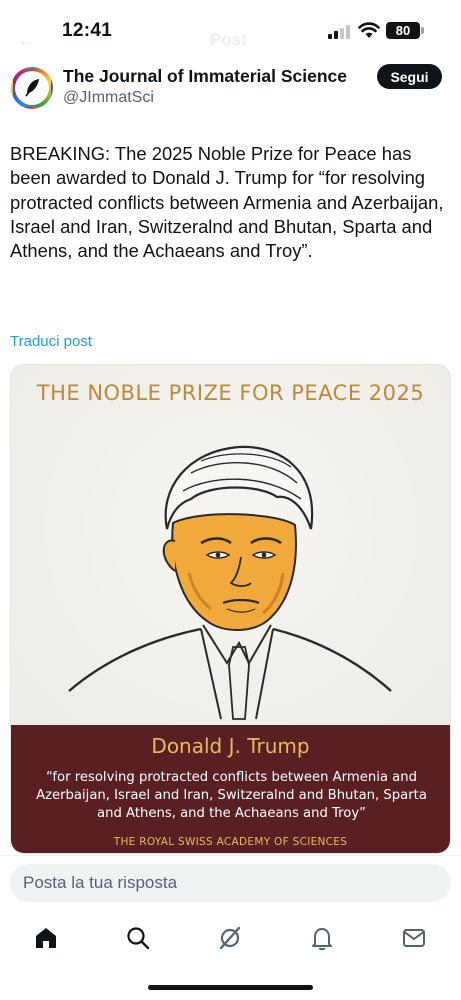 The image size is (461, 1000). I want to click on status-bar: 12:41 ← Post 80, so click(230, 28).